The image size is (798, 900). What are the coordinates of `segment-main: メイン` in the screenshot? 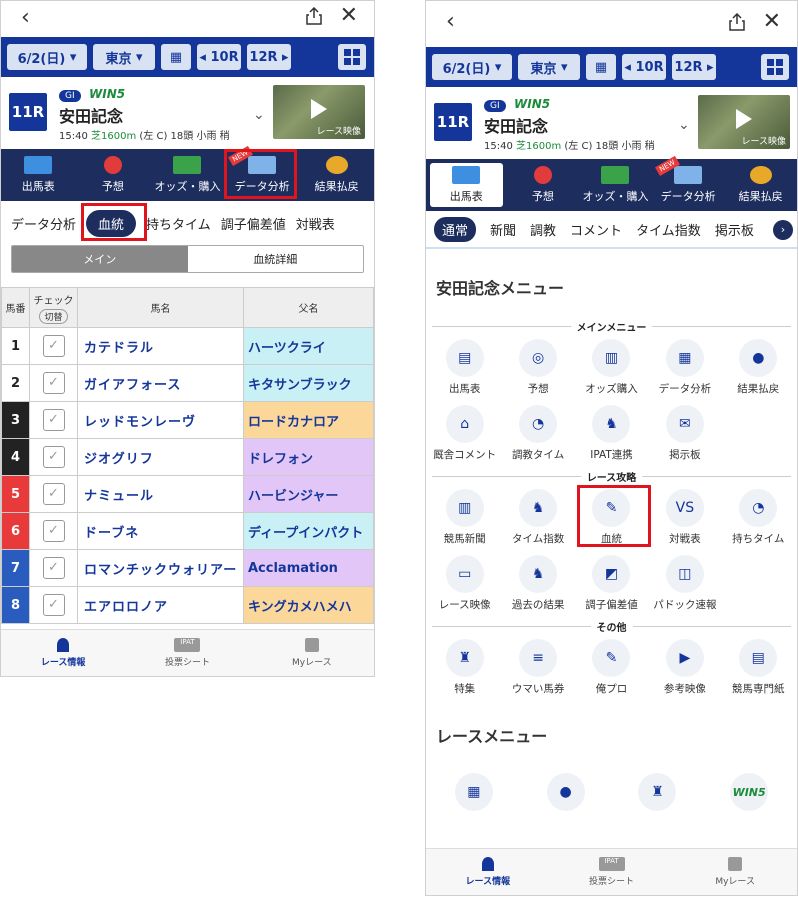 It's located at (100, 259).